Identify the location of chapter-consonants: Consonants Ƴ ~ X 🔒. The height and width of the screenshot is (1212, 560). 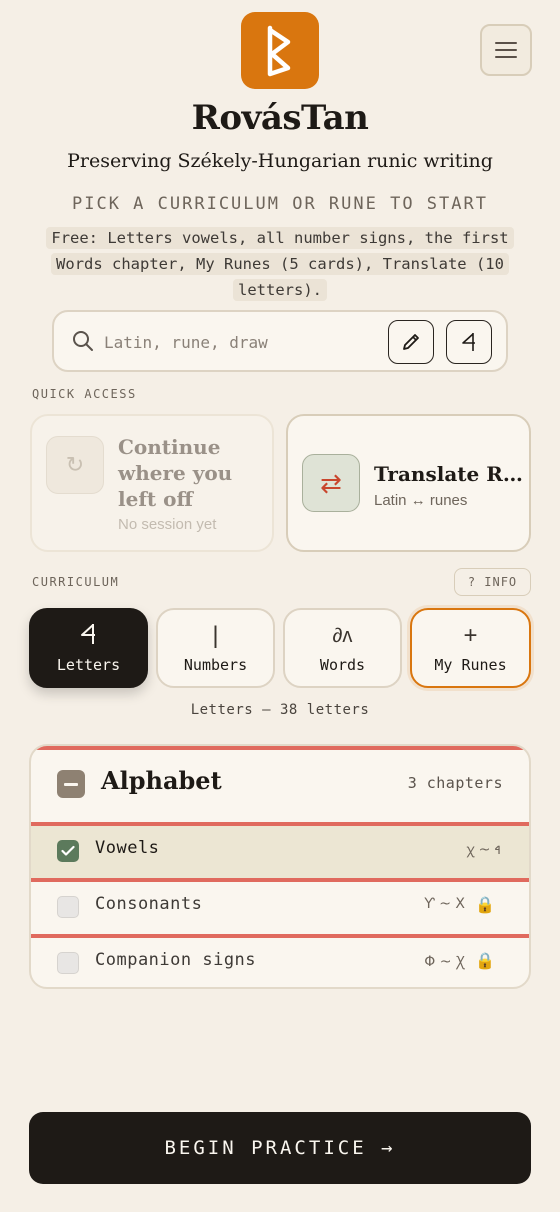
(280, 906).